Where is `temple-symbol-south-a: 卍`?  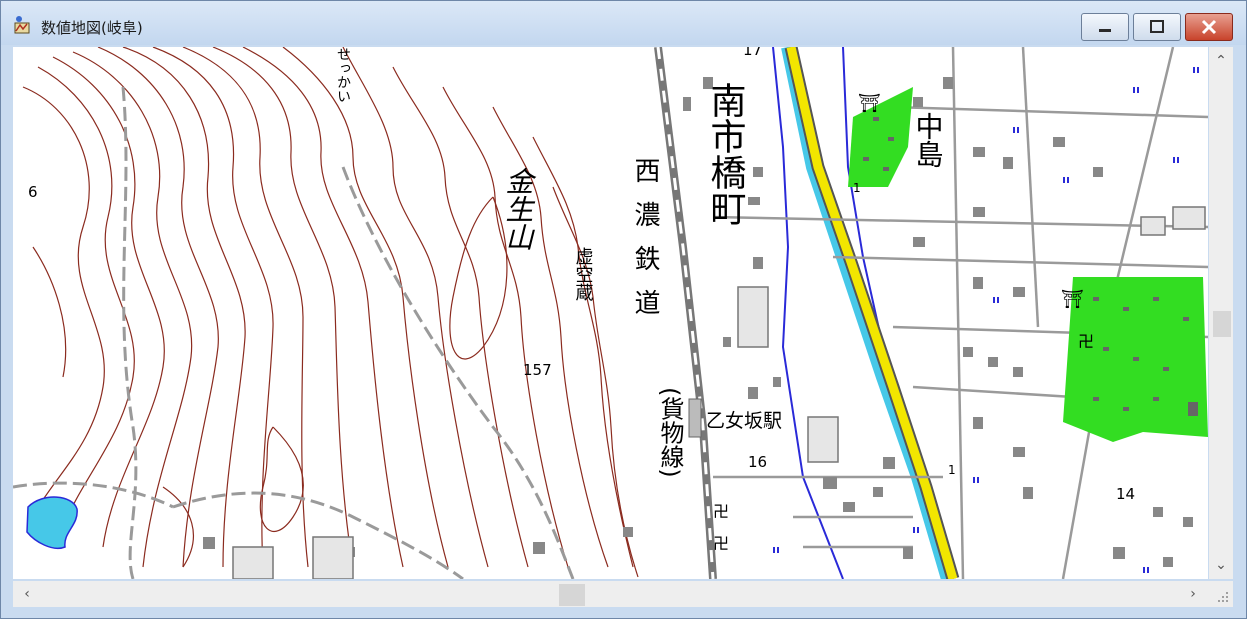 temple-symbol-south-a: 卍 is located at coordinates (721, 511).